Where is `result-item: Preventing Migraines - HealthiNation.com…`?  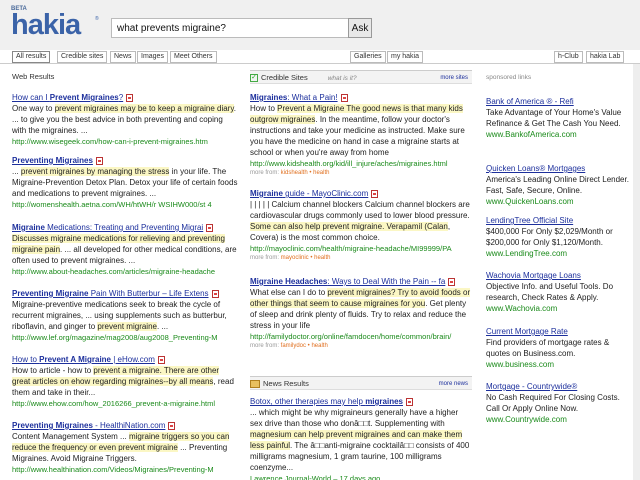
result-item: Preventing Migraines - HealthiNation.com… is located at coordinates (125, 447).